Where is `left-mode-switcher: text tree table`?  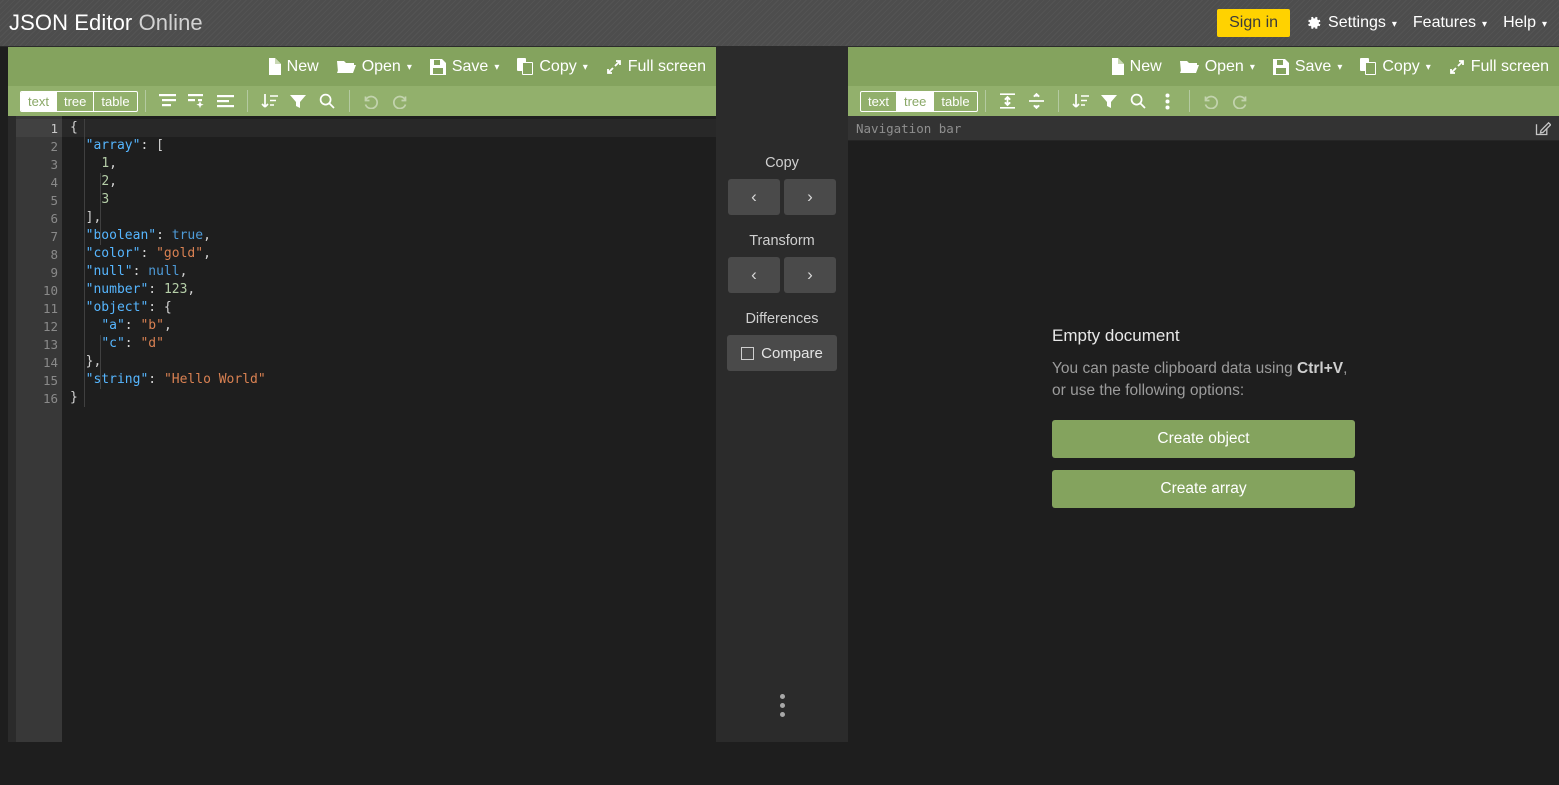
left-mode-switcher: text tree table is located at coordinates (79, 101).